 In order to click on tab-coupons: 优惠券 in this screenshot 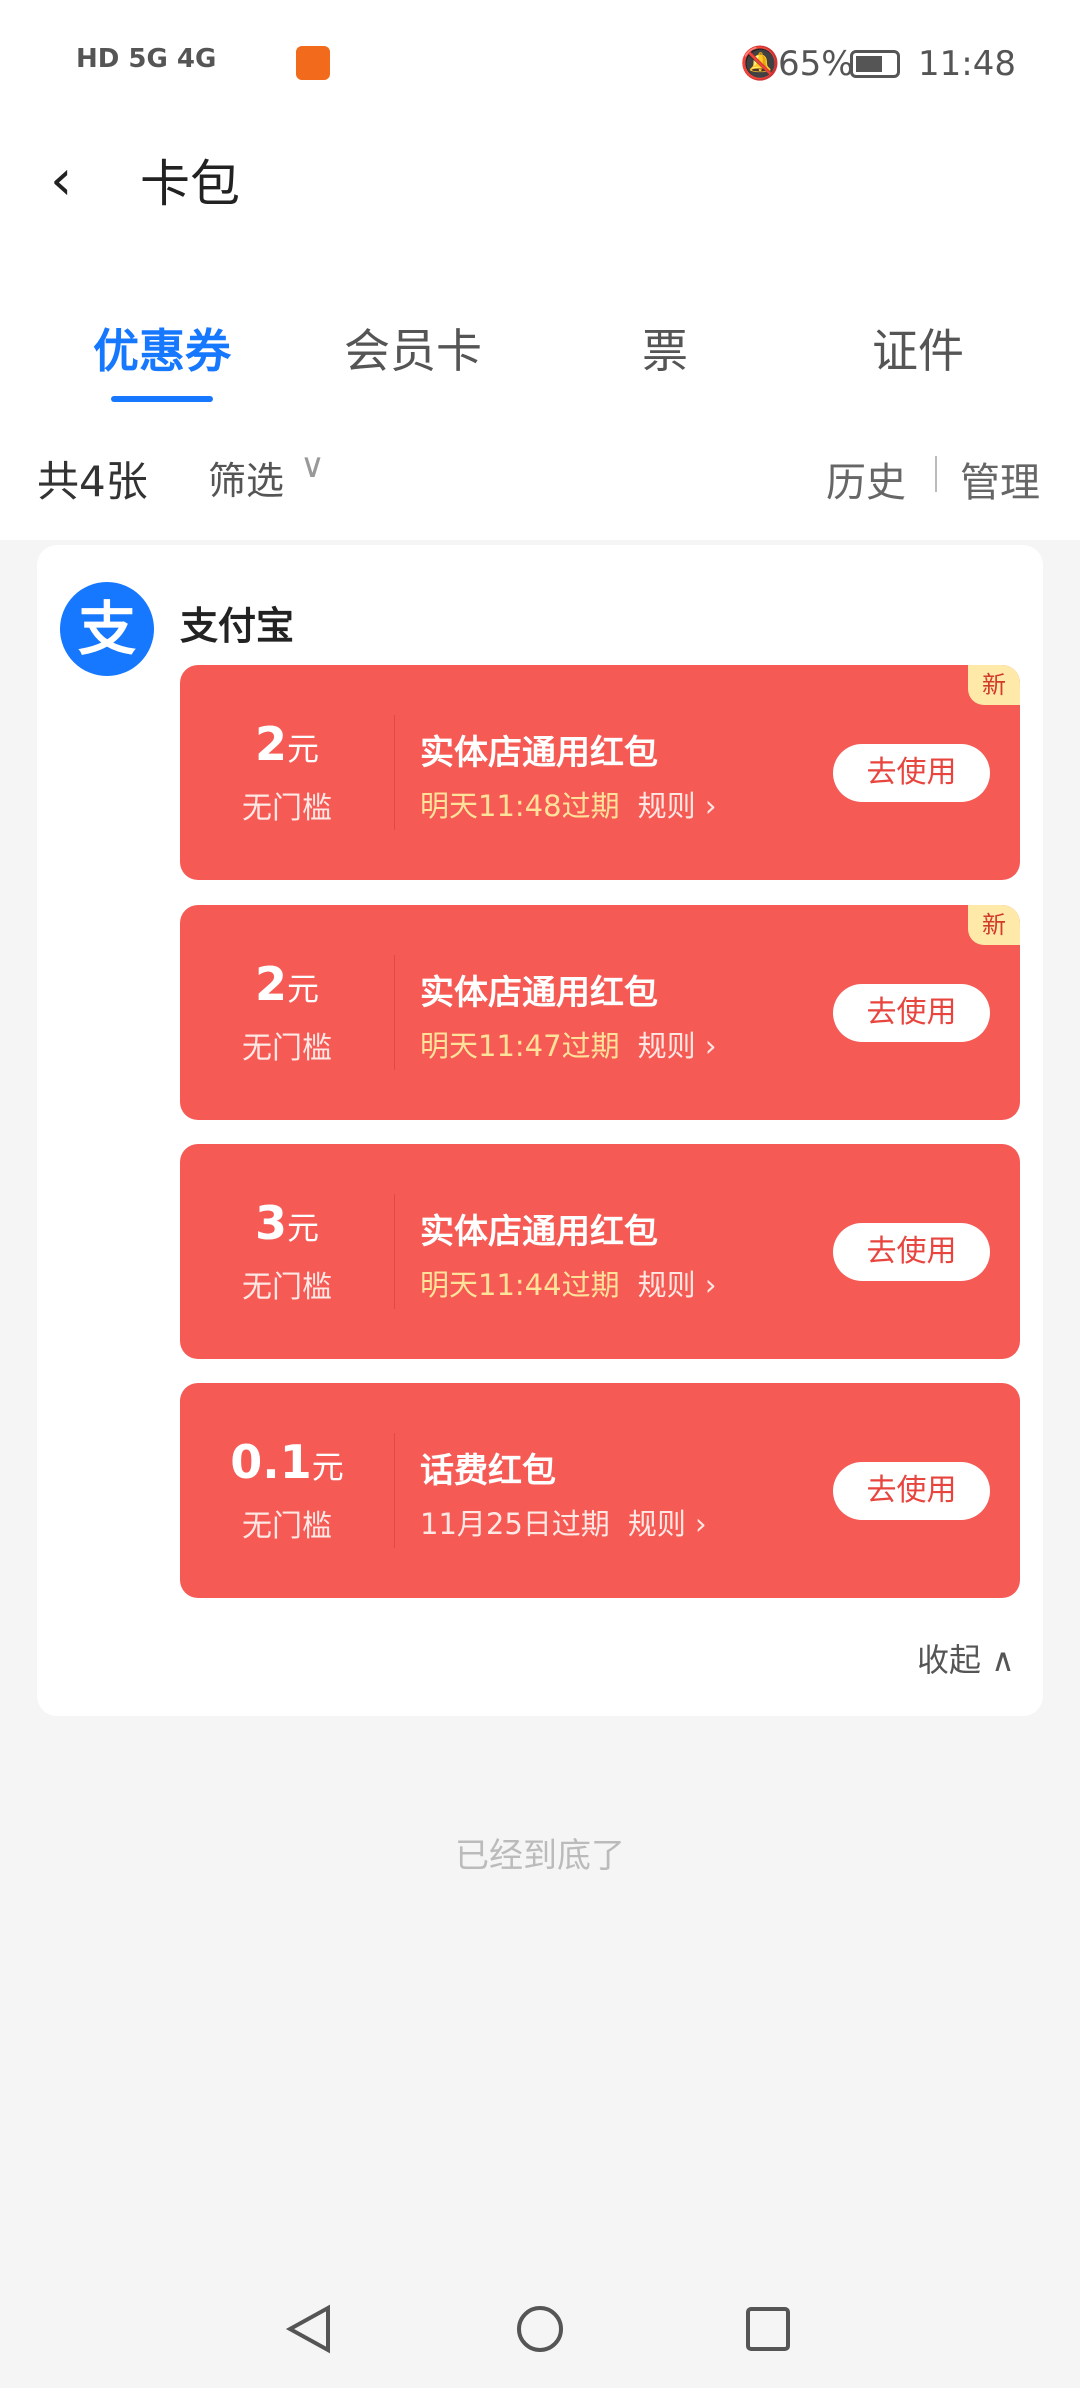, I will do `click(162, 348)`.